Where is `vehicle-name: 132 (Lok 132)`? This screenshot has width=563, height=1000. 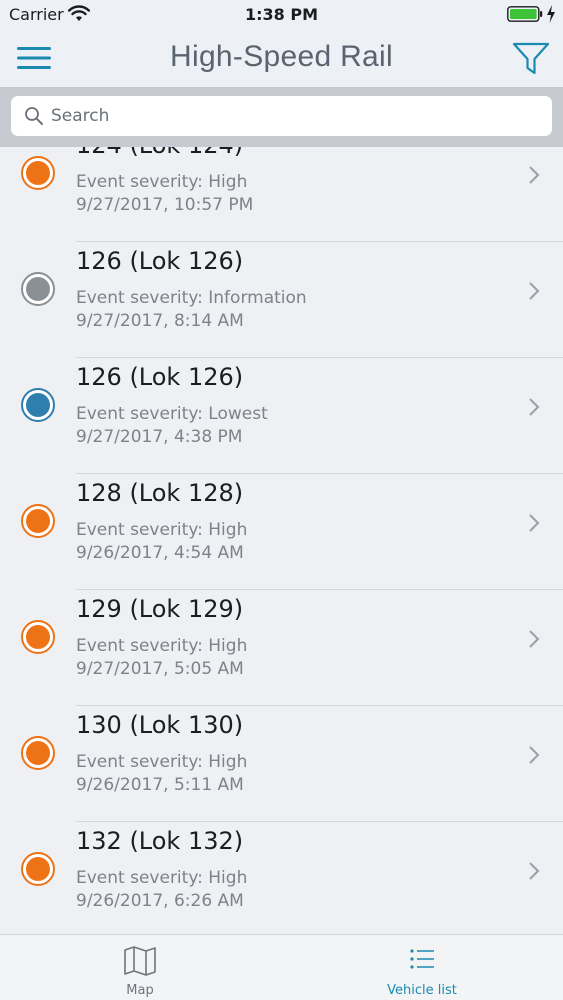
vehicle-name: 132 (Lok 132) is located at coordinates (160, 841).